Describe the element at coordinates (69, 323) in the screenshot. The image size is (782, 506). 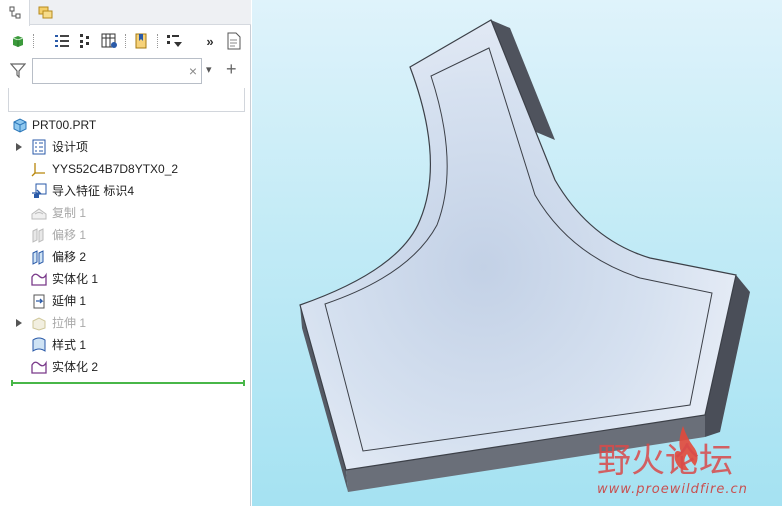
I see `tree-item-label: 拉伸 1` at that location.